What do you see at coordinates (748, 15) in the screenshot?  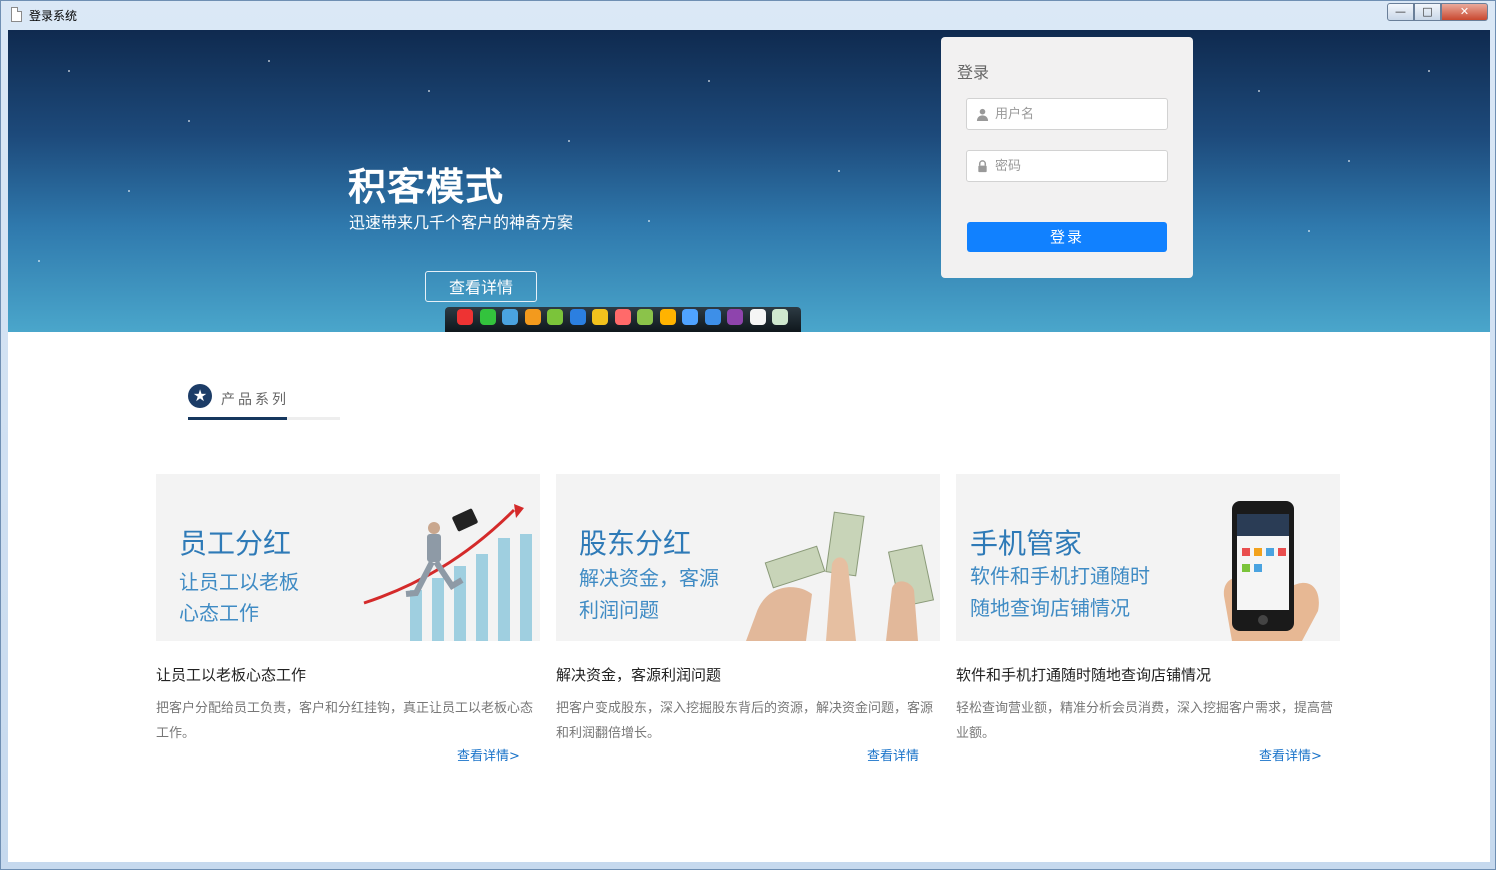 I see `title-bar: 登录系统 — □ ✕` at bounding box center [748, 15].